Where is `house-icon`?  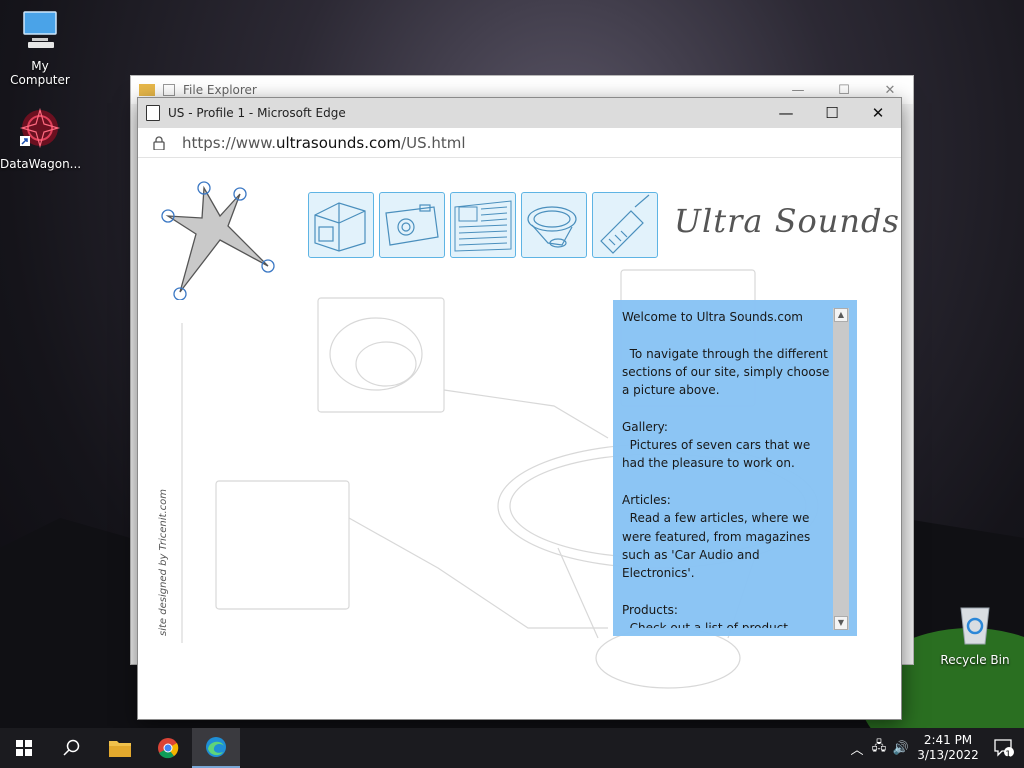 house-icon is located at coordinates (340, 227).